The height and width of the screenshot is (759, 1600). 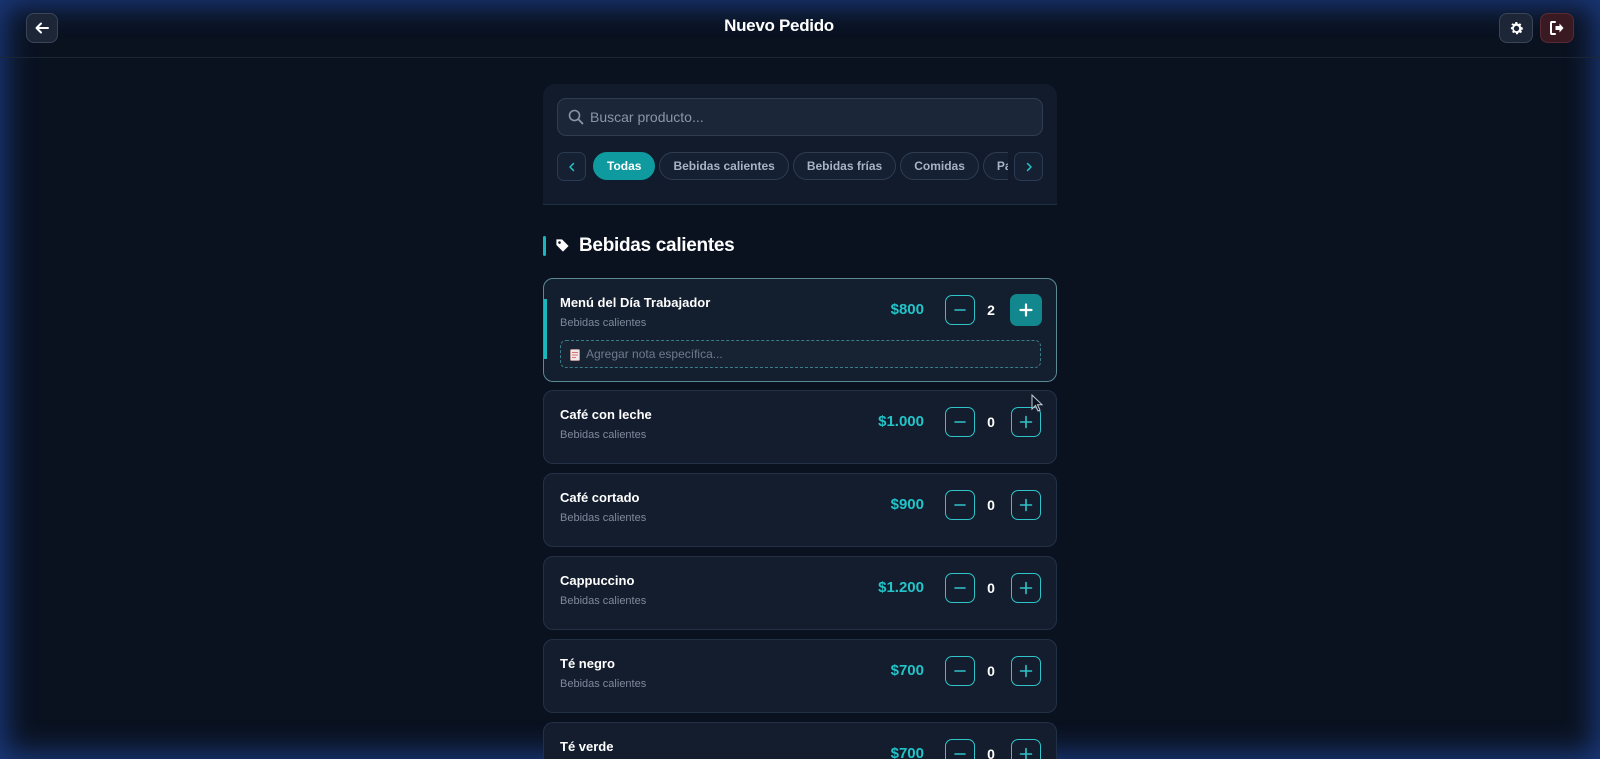 What do you see at coordinates (635, 302) in the screenshot?
I see `product-name: Menú del Día Trabajador` at bounding box center [635, 302].